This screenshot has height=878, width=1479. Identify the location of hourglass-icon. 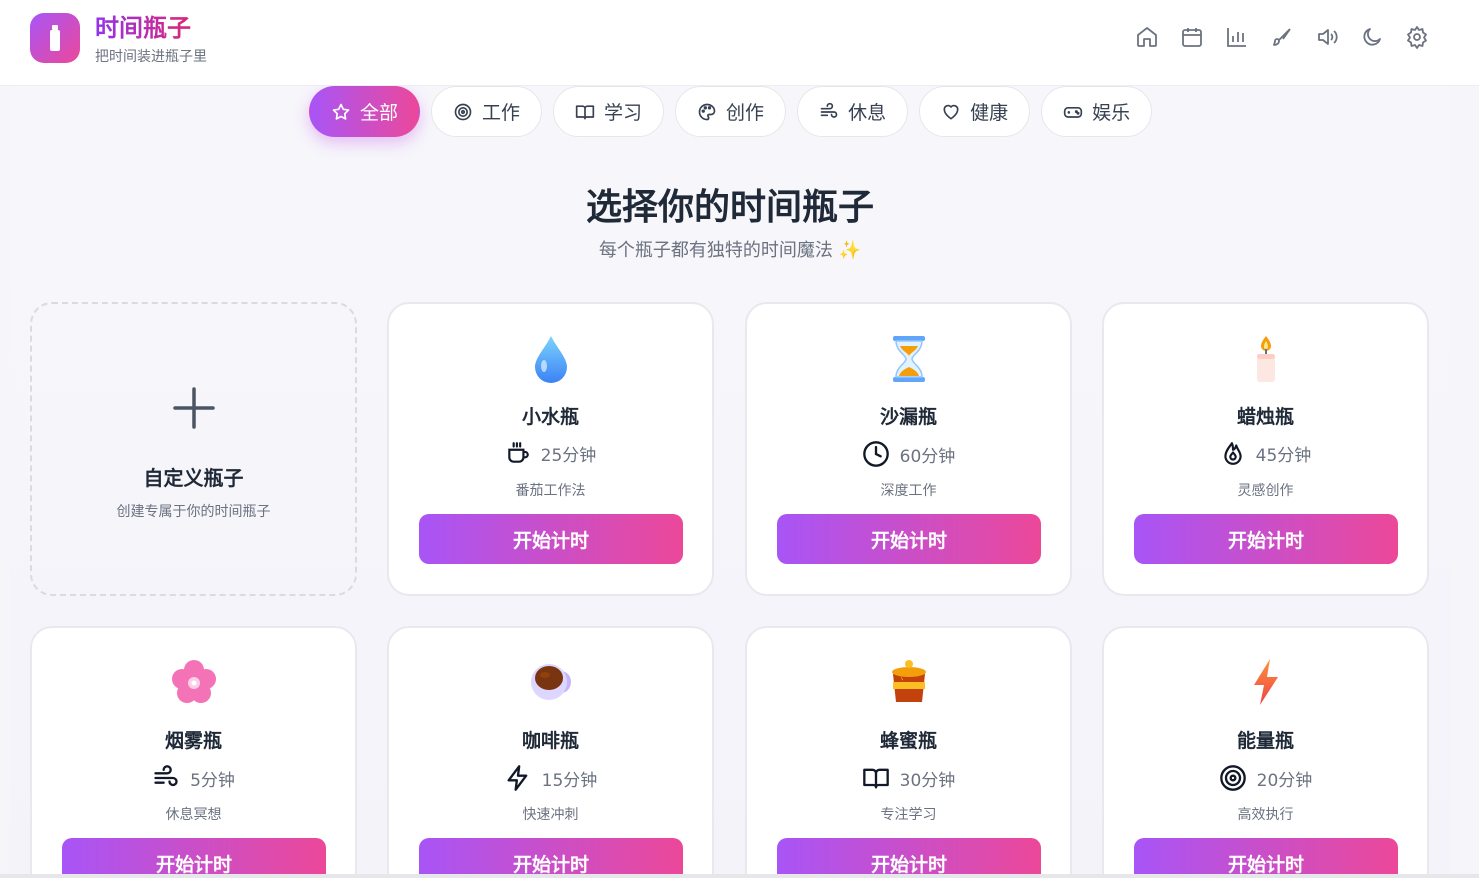
(908, 361).